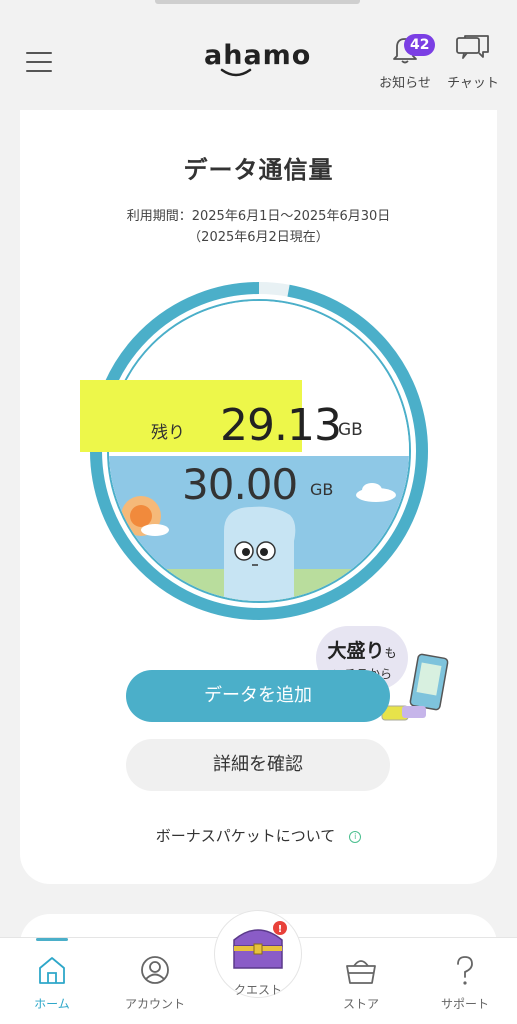 The image size is (517, 1024). Describe the element at coordinates (465, 970) in the screenshot. I see `question-icon` at that location.